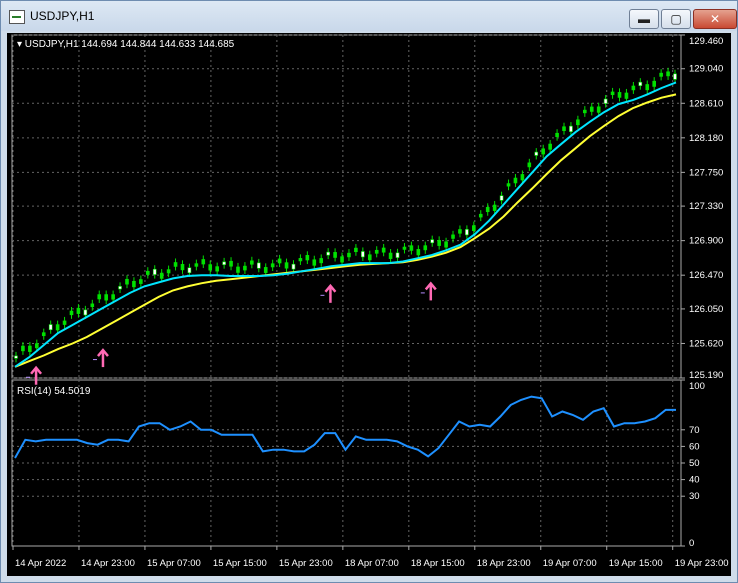 This screenshot has height=583, width=738. I want to click on price-tick-label: 129.460, so click(706, 41).